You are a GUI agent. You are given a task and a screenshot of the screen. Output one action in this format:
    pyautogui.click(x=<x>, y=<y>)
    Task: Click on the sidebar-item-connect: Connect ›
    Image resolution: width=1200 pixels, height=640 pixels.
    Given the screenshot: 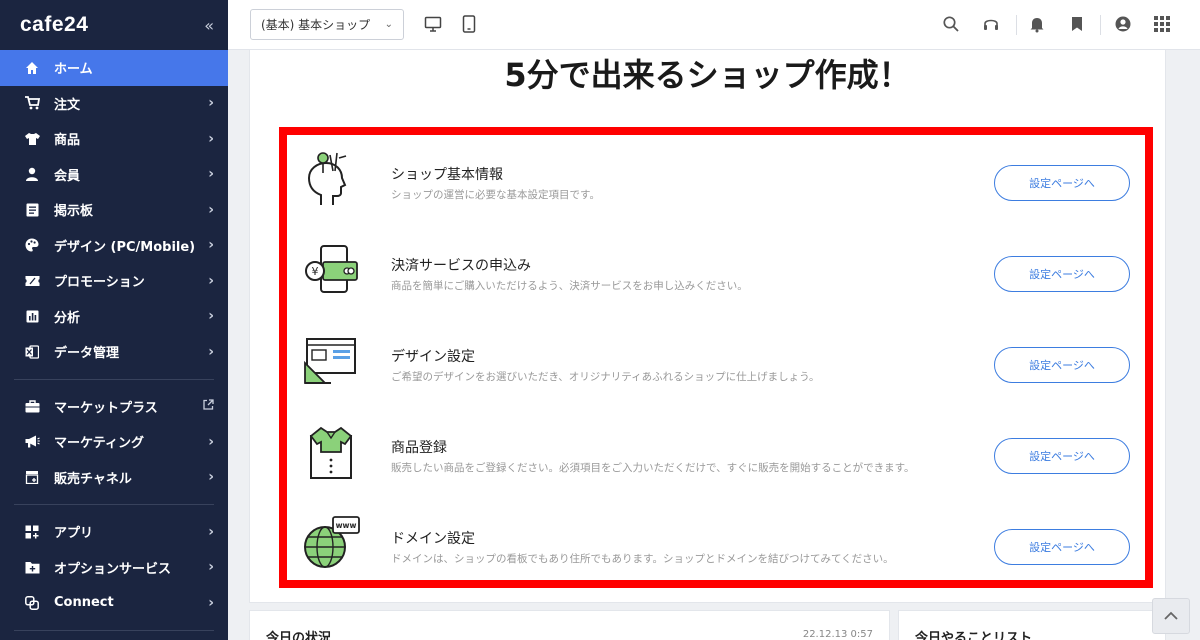 What is the action you would take?
    pyautogui.click(x=114, y=603)
    